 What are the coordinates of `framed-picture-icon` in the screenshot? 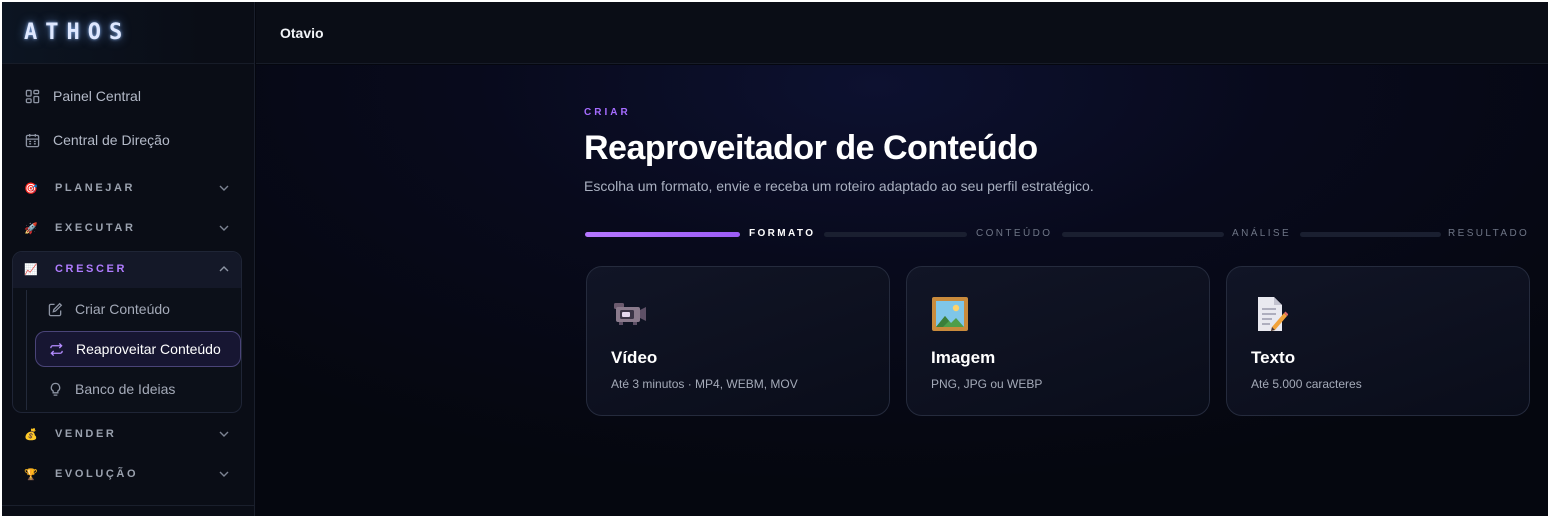 It's located at (950, 314).